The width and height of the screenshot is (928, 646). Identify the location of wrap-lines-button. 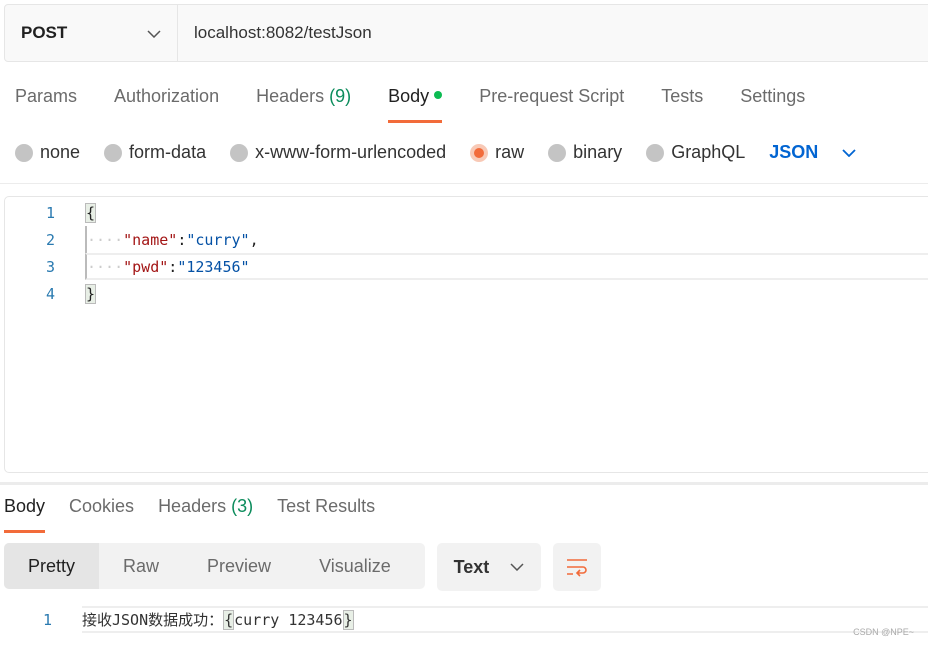
(577, 567).